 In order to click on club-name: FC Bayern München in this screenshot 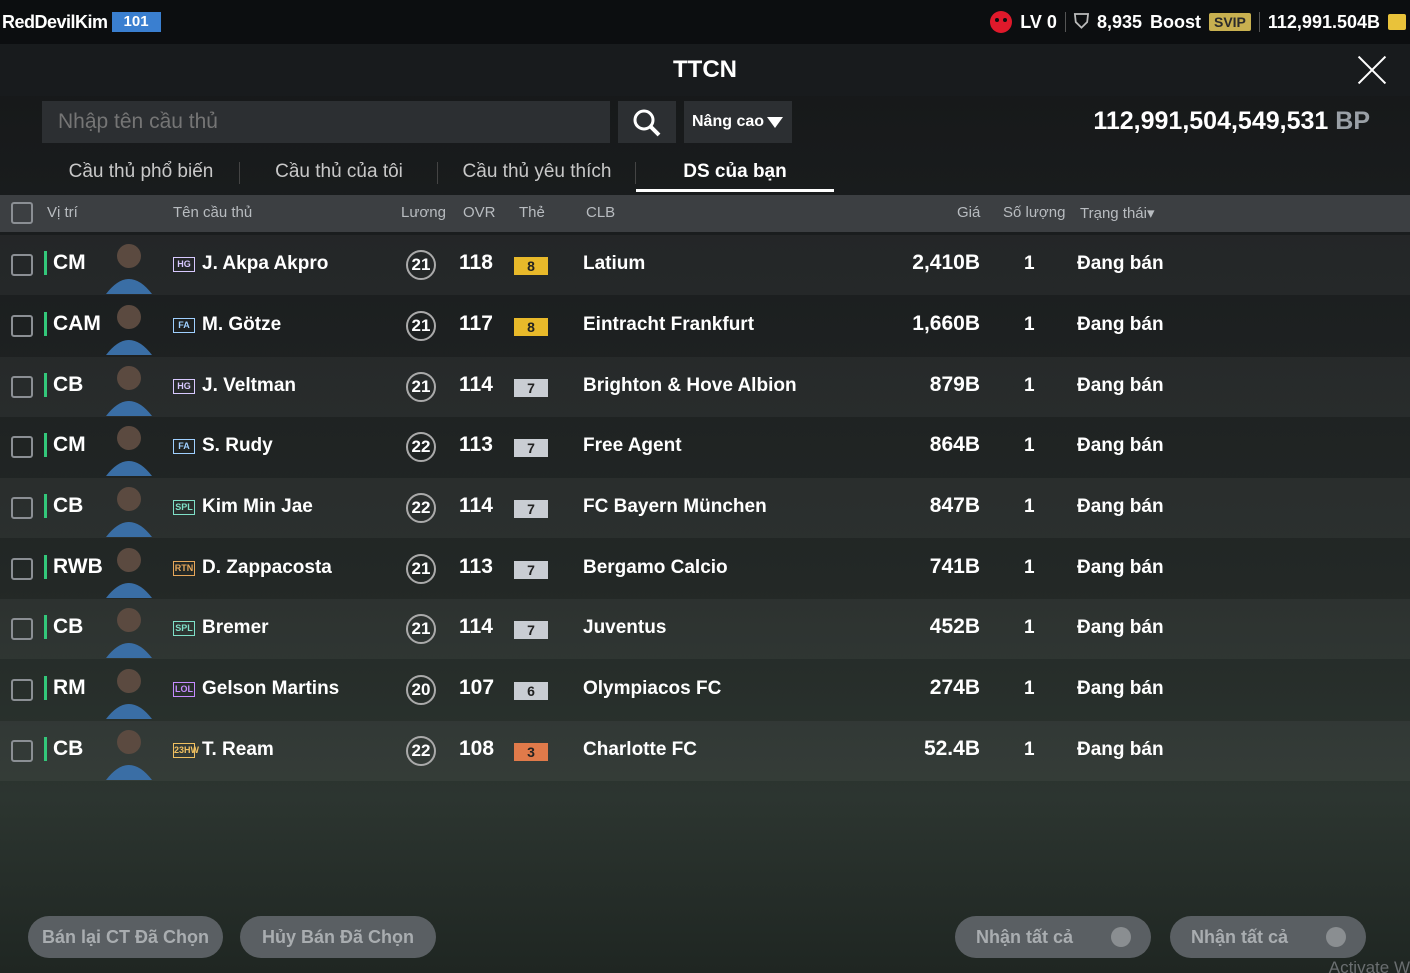, I will do `click(675, 506)`.